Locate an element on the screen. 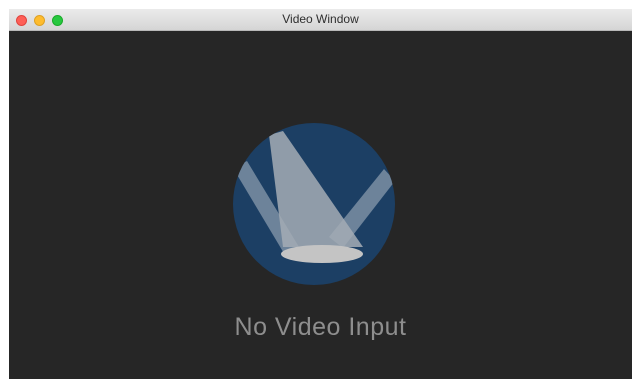 The height and width of the screenshot is (379, 632). no-video-message: No Video Input is located at coordinates (320, 327).